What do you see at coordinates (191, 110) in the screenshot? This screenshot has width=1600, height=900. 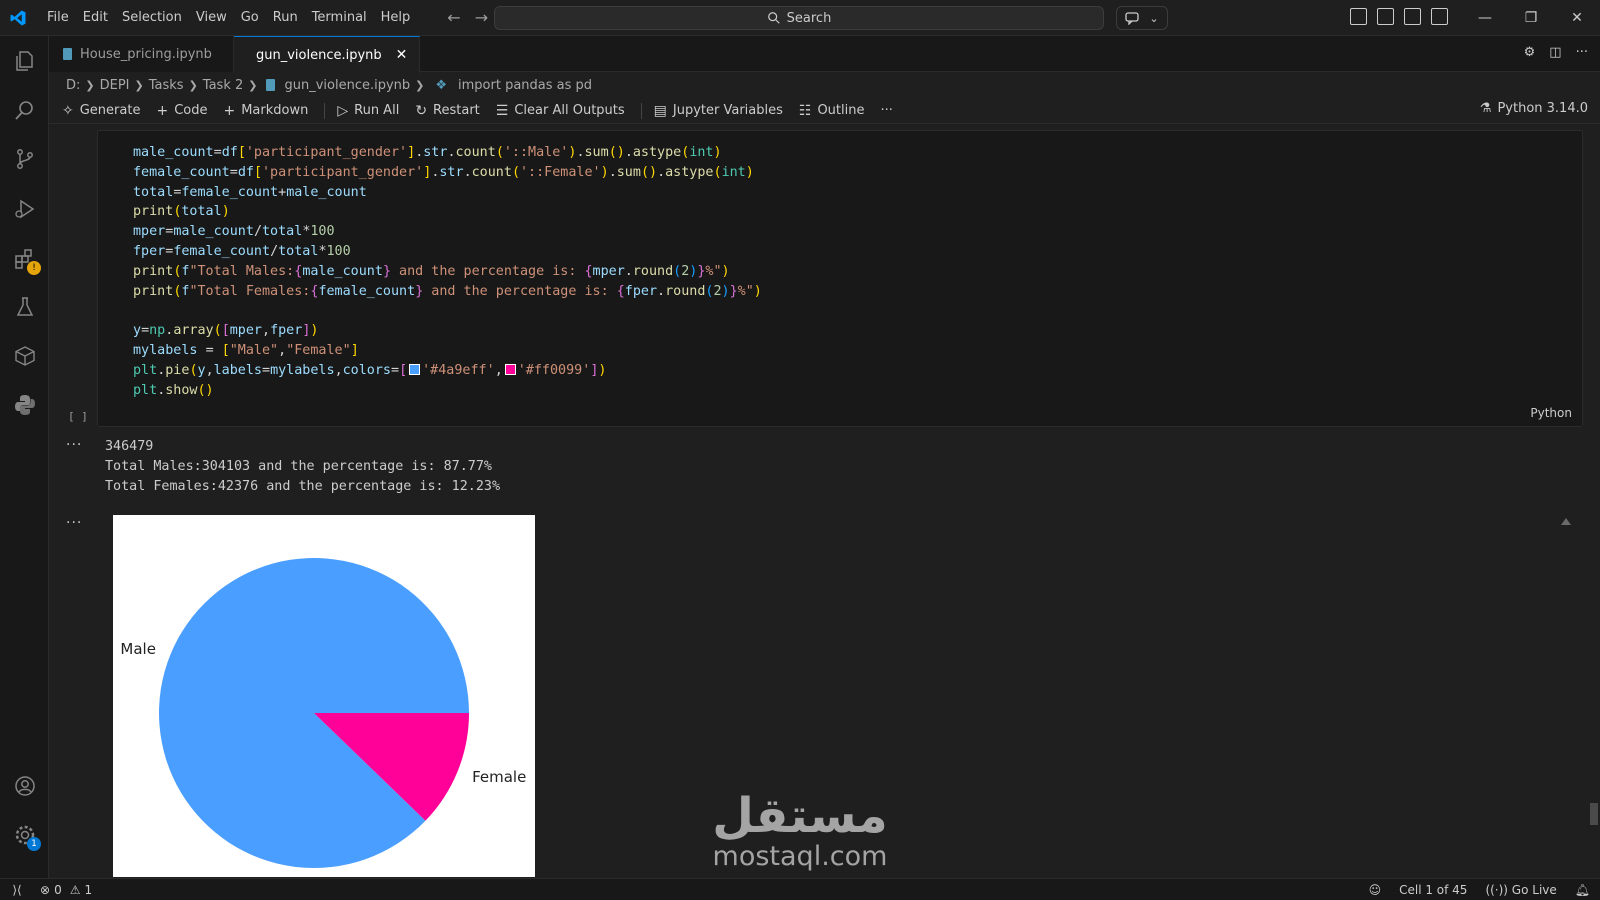 I see `code-label: Code` at bounding box center [191, 110].